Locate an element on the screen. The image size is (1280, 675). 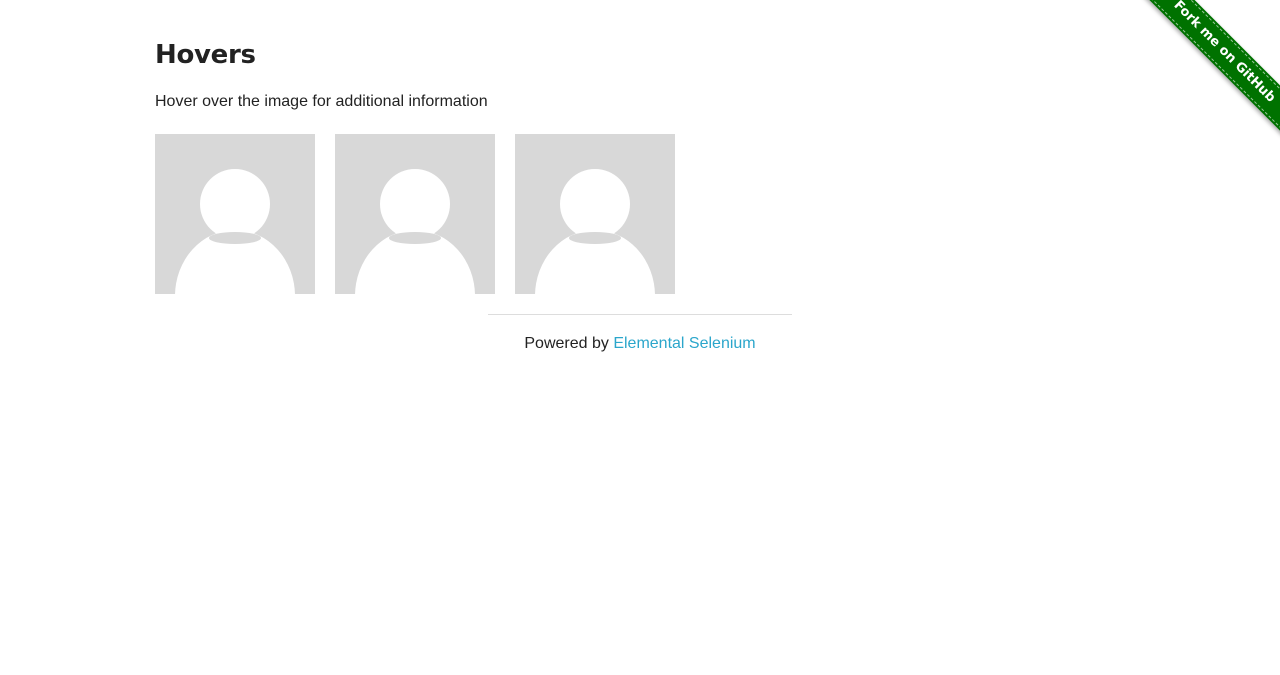
elemental-selenium-link: Elemental Selenium is located at coordinates (684, 343).